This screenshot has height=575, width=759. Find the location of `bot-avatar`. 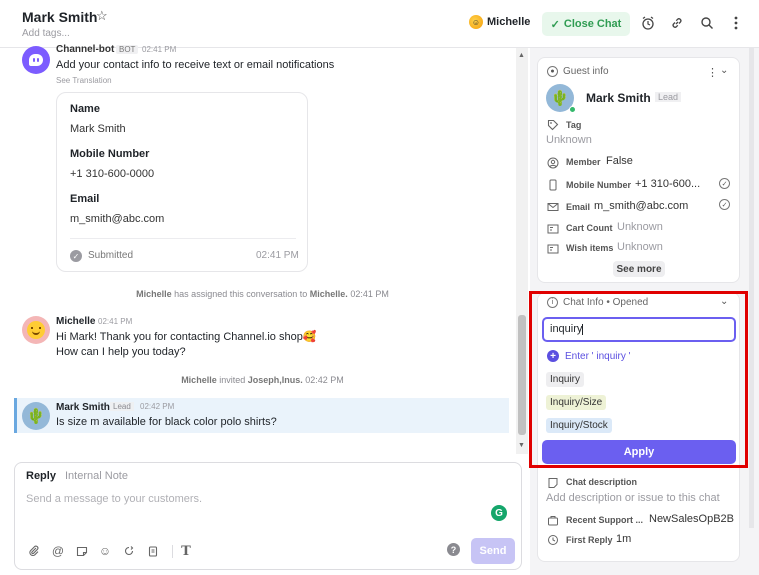

bot-avatar is located at coordinates (36, 60).